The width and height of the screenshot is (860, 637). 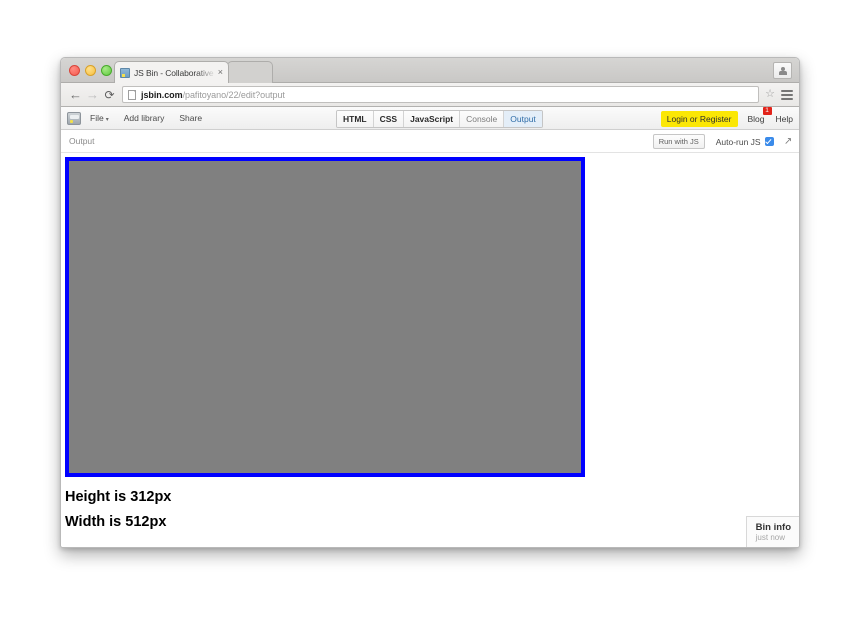 What do you see at coordinates (769, 141) in the screenshot?
I see `auto-run-js-checkbox` at bounding box center [769, 141].